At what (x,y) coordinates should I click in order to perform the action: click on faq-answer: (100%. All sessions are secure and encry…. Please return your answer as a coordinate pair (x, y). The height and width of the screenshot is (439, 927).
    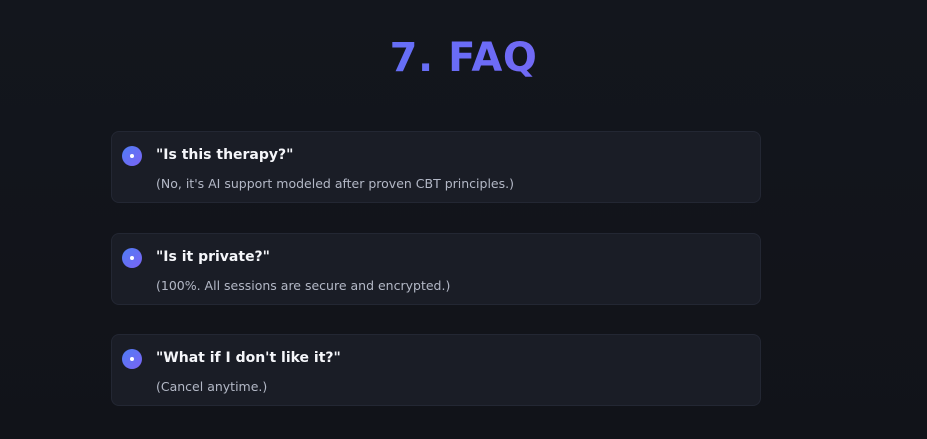
    Looking at the image, I should click on (303, 285).